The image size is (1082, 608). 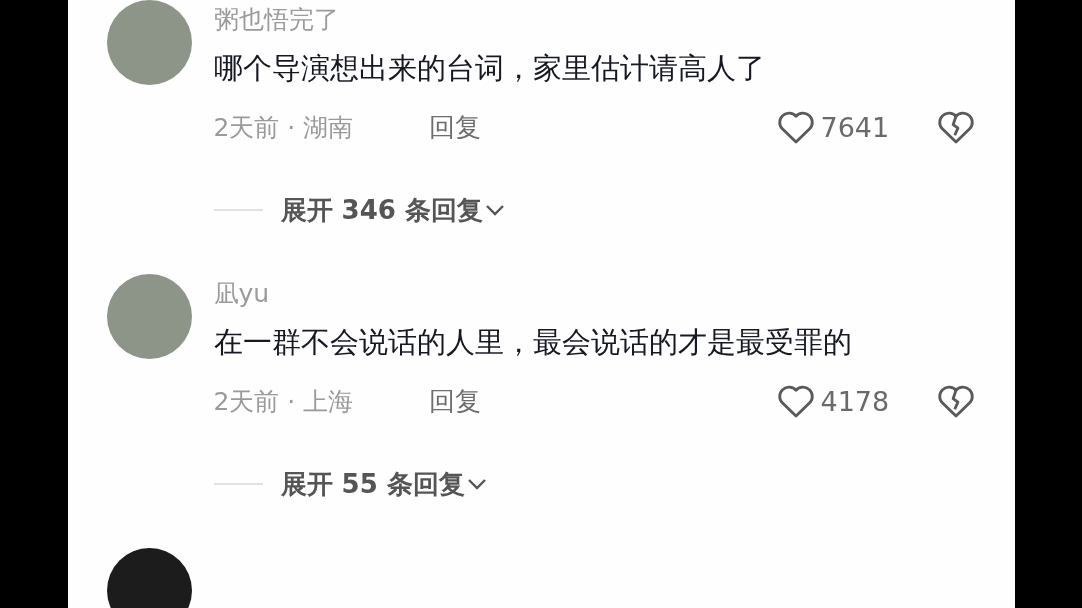 I want to click on username: 粥也悟完了, so click(x=594, y=20).